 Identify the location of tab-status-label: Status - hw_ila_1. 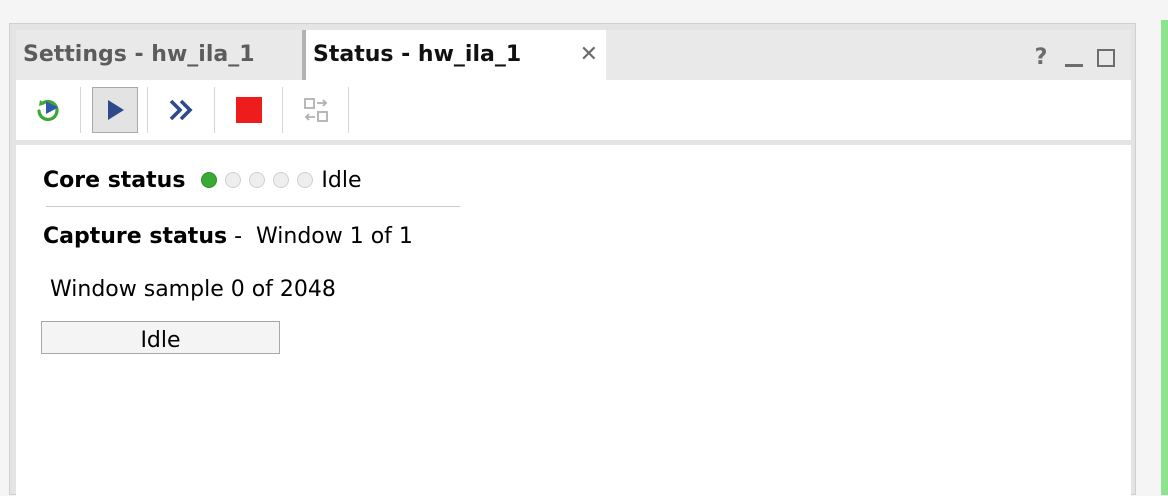
(417, 54).